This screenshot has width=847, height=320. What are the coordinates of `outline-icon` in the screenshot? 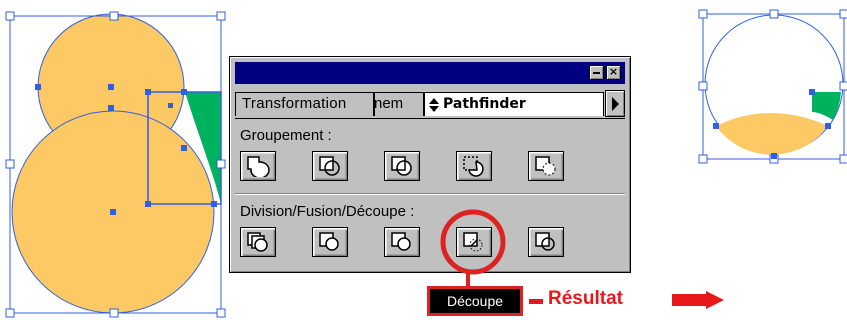 It's located at (545, 241).